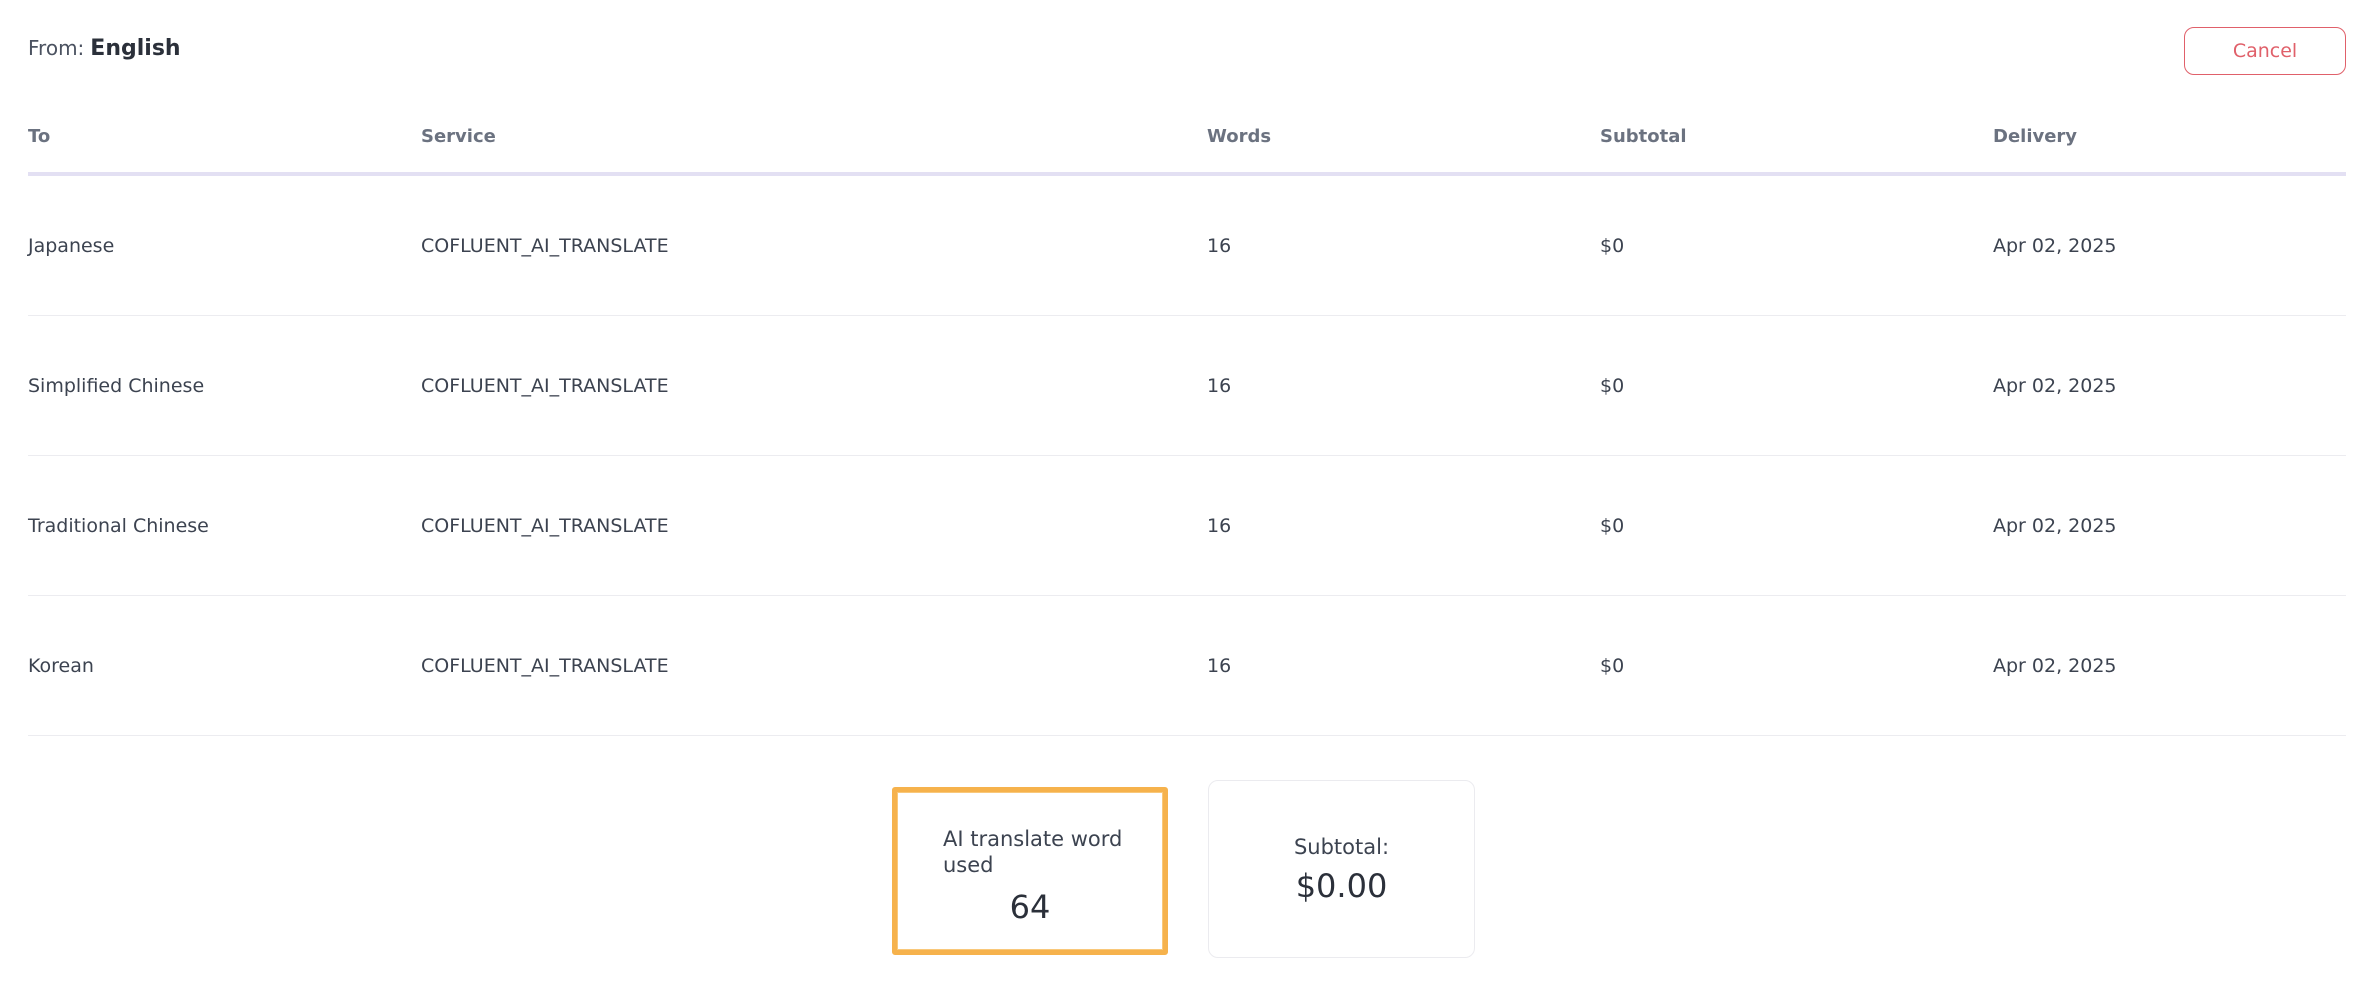  I want to click on source-language: From: English, so click(104, 53).